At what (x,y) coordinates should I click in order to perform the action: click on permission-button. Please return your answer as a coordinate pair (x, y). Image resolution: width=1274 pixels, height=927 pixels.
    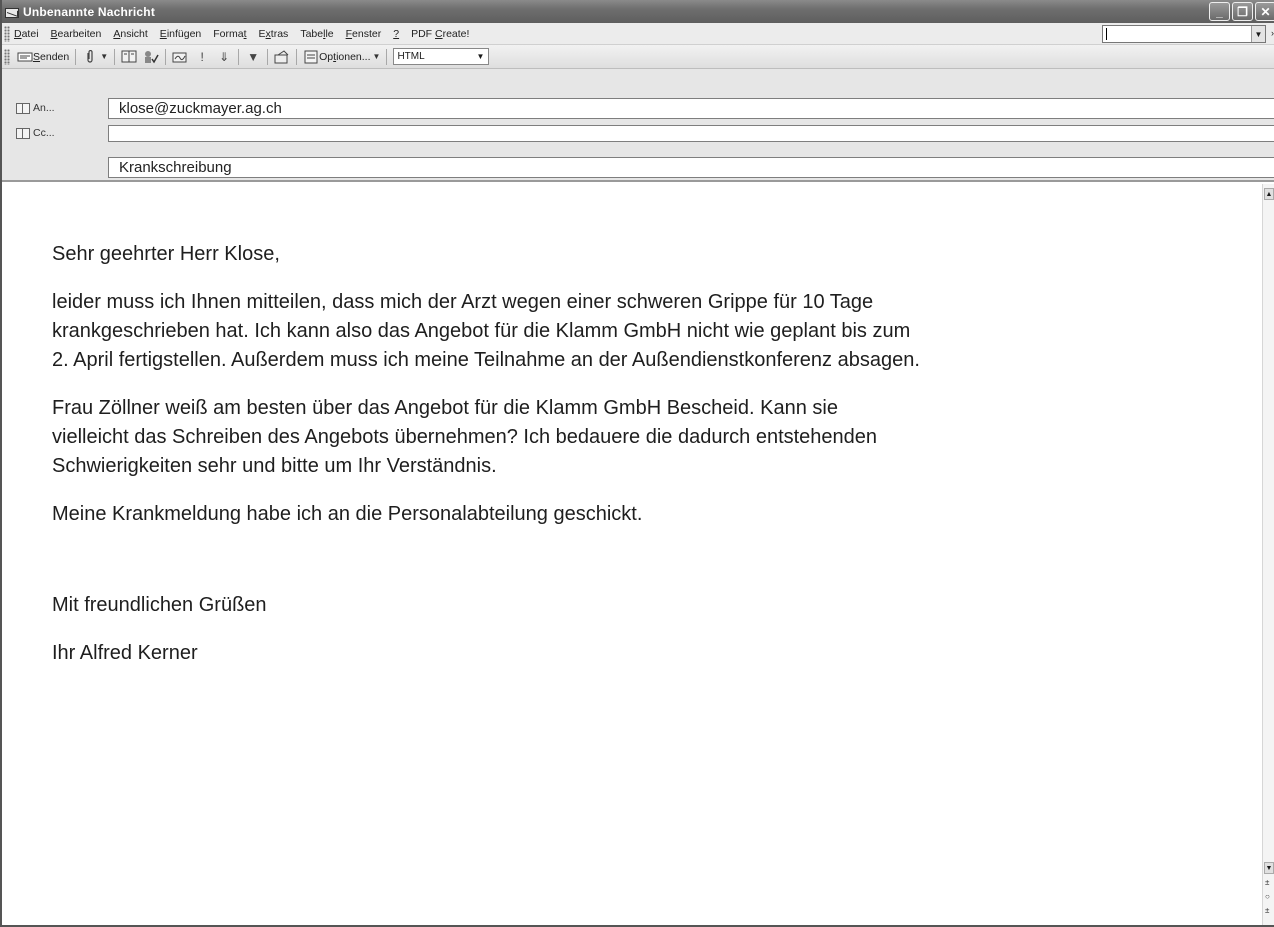
    Looking at the image, I should click on (282, 57).